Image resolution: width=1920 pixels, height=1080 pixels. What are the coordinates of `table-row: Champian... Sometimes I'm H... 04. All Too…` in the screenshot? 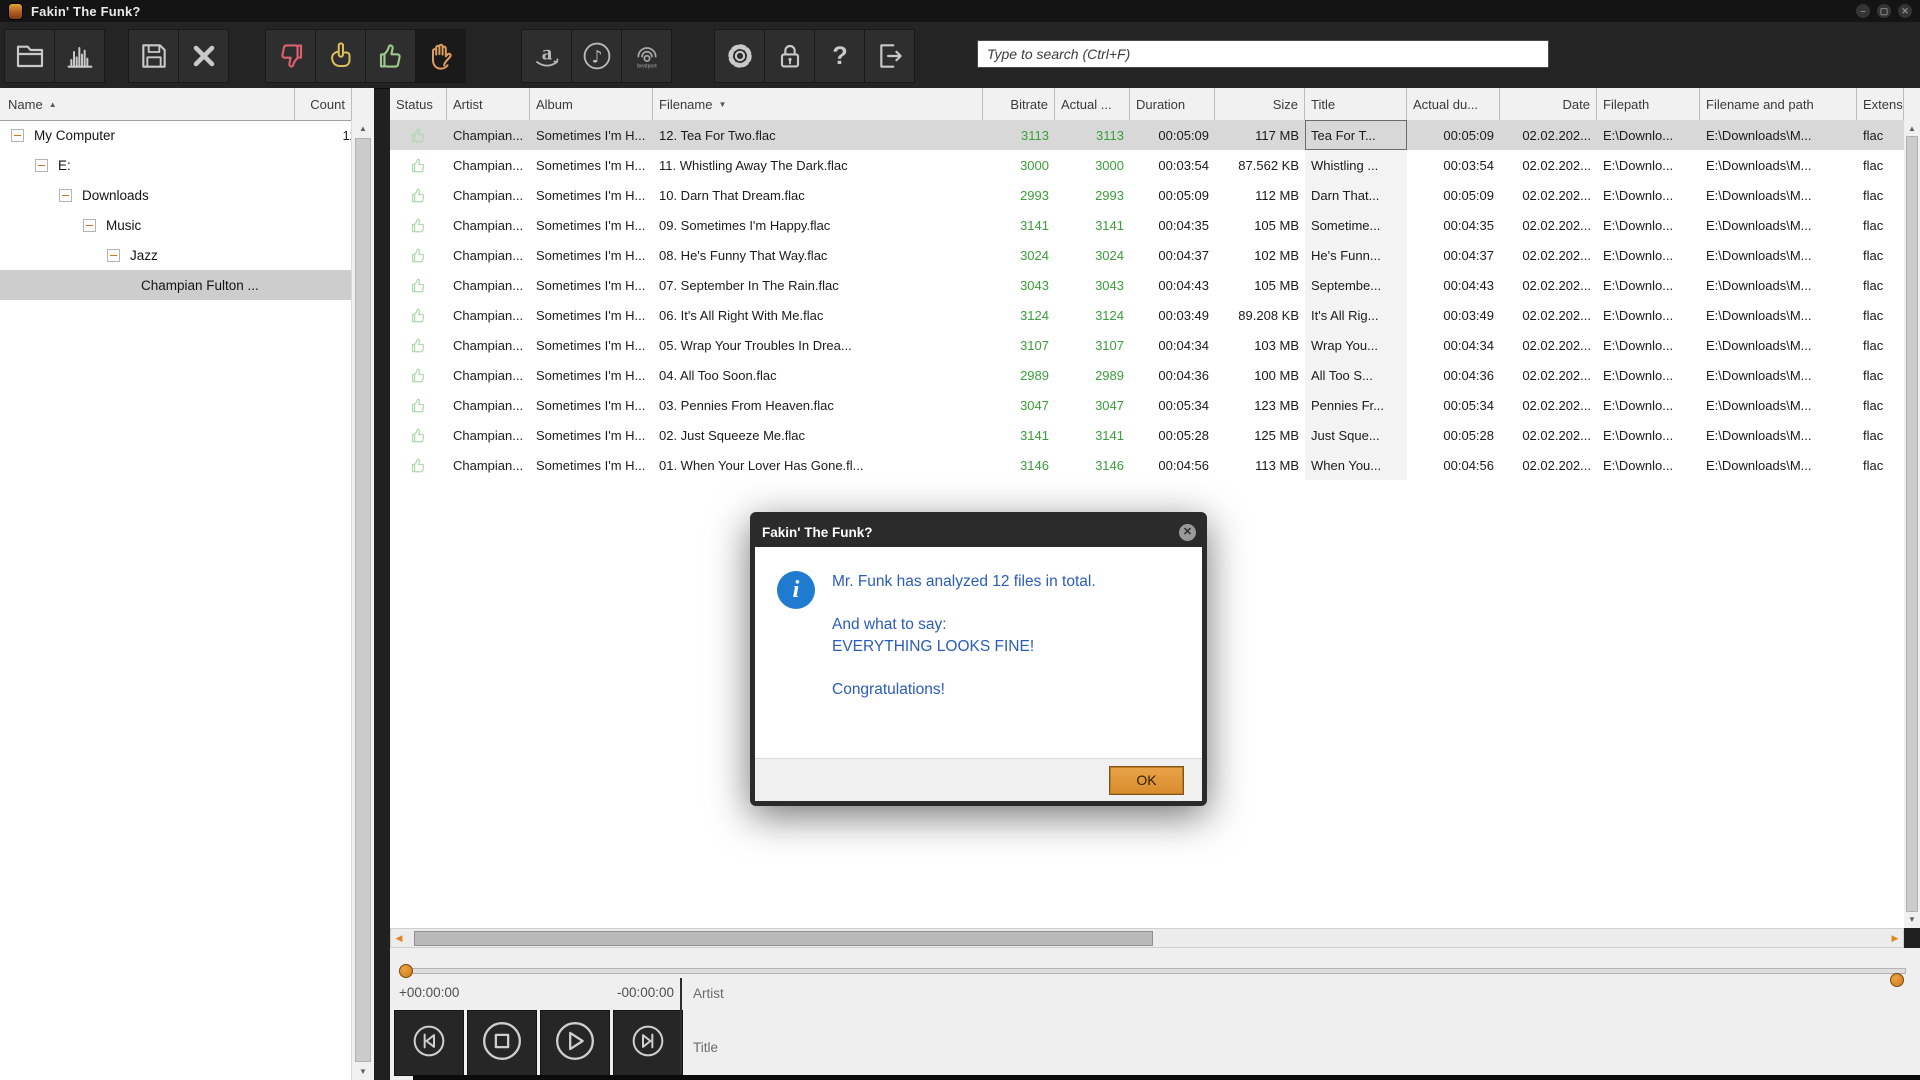 It's located at (1147, 375).